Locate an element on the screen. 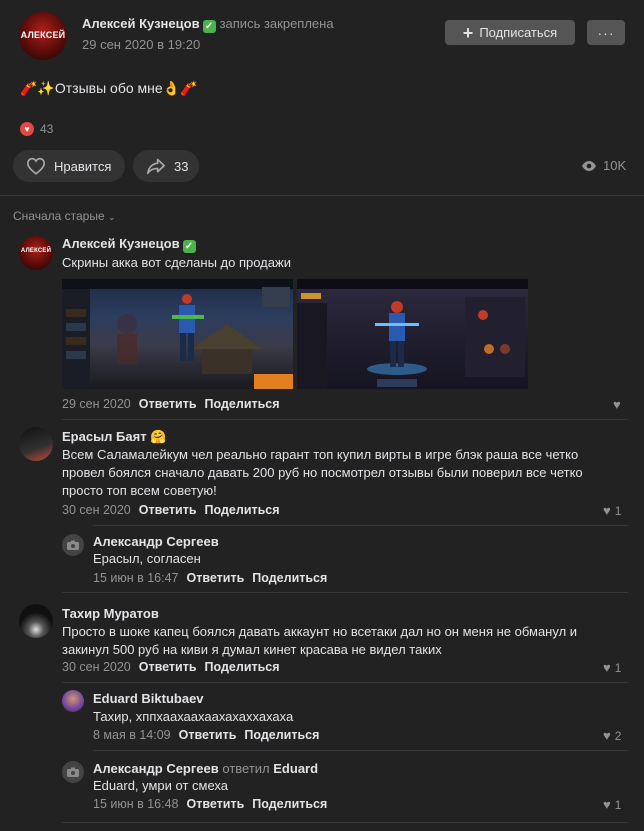 The width and height of the screenshot is (644, 831). like-label: Нравится is located at coordinates (83, 166).